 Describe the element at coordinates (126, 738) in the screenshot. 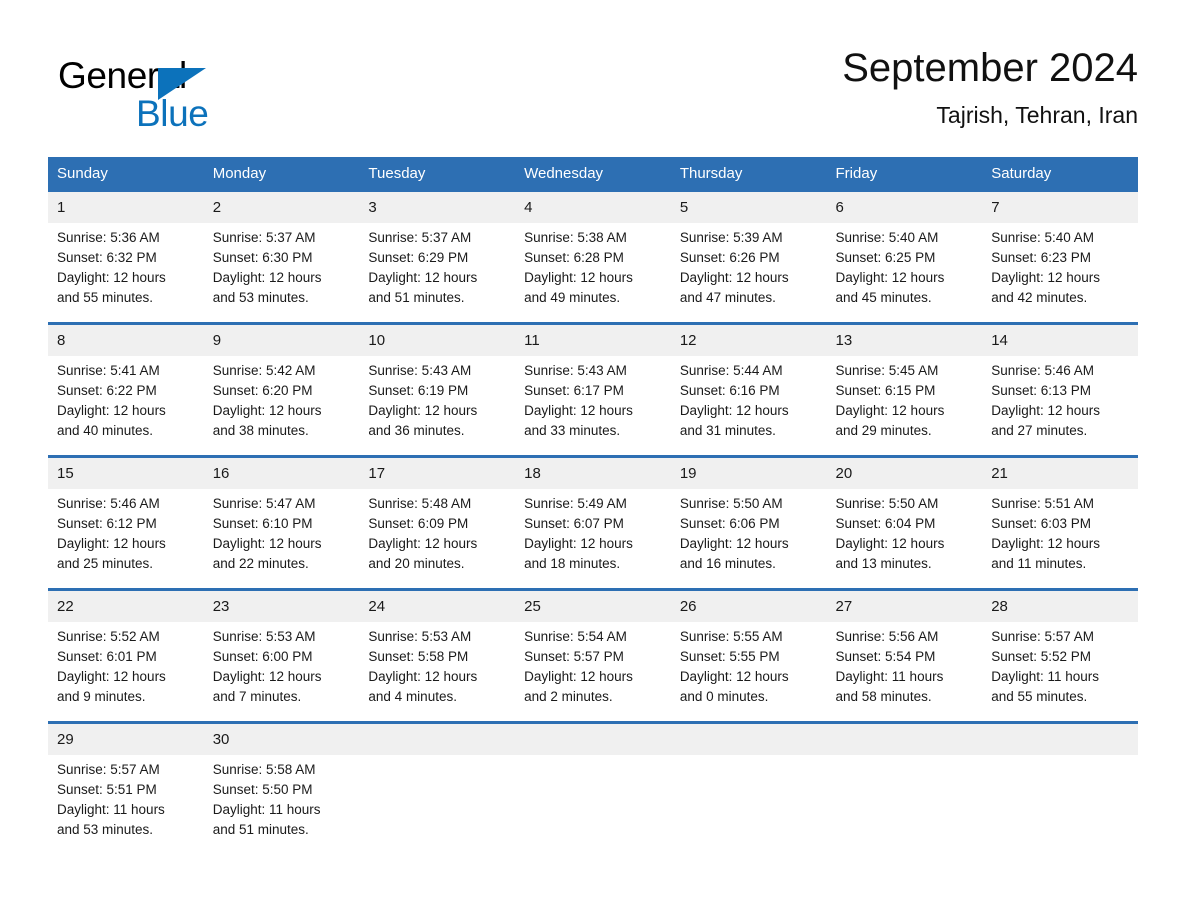

I see `day-number: 29` at that location.